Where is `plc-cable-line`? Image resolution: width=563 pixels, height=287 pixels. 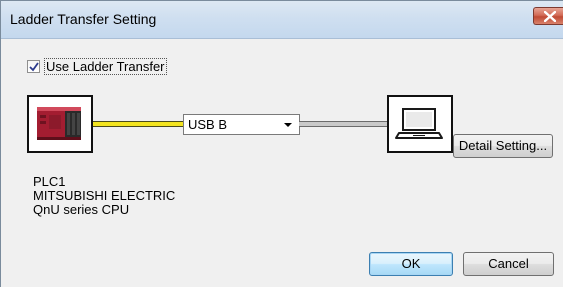
plc-cable-line is located at coordinates (139, 124).